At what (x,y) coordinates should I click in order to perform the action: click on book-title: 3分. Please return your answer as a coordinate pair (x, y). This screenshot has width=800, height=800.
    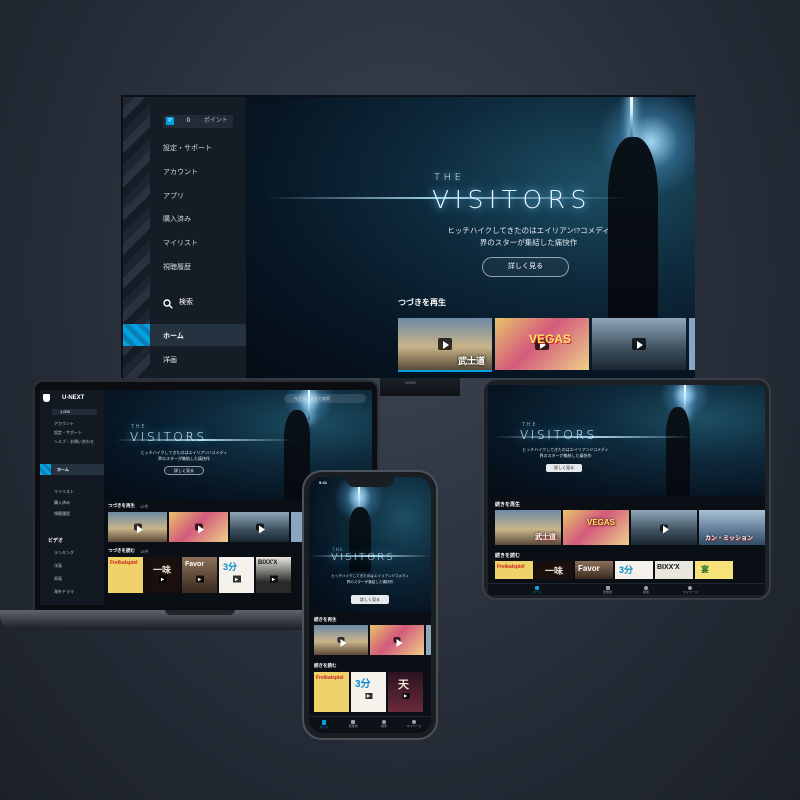
    Looking at the image, I should click on (230, 567).